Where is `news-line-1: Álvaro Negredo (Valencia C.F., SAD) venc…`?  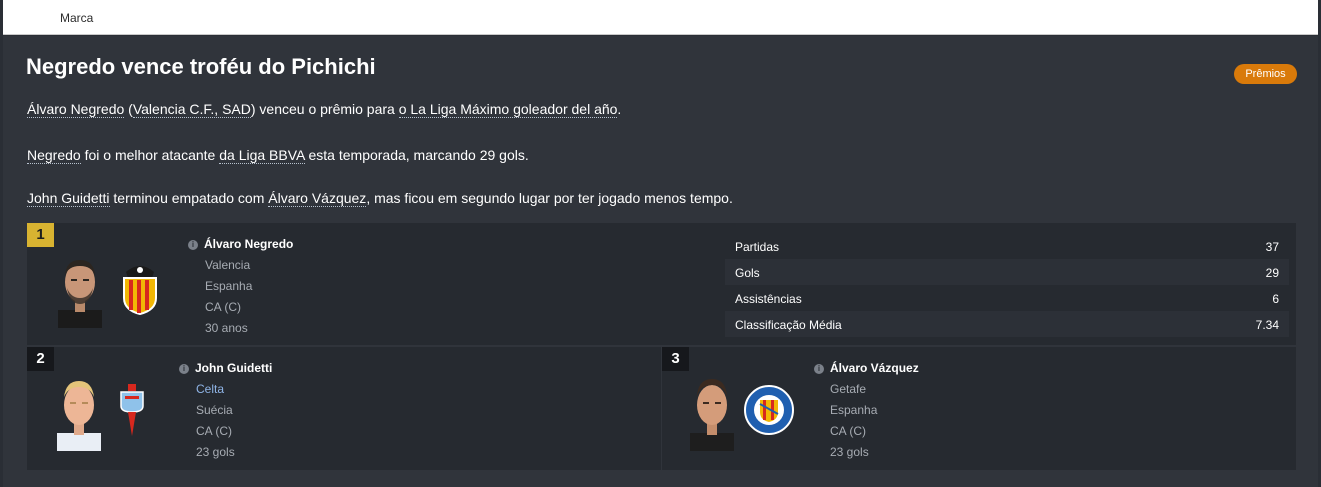
news-line-1: Álvaro Negredo (Valencia C.F., SAD) venc… is located at coordinates (324, 109).